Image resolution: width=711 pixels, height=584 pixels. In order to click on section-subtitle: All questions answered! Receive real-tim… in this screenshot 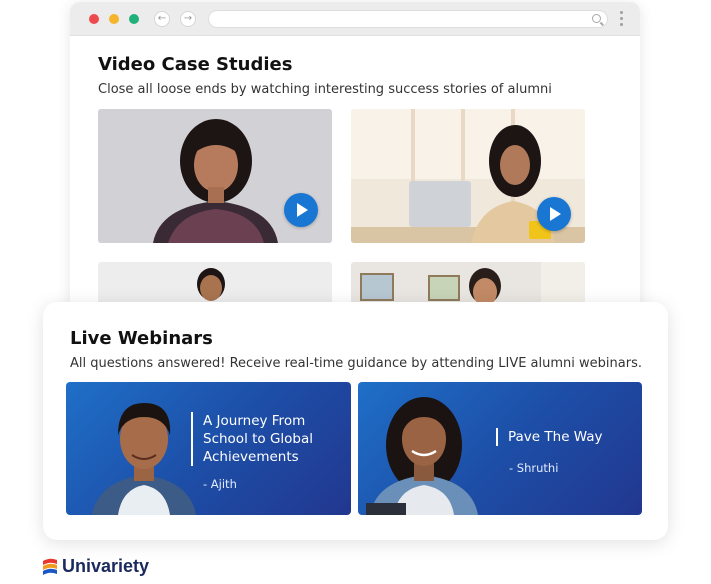, I will do `click(356, 363)`.